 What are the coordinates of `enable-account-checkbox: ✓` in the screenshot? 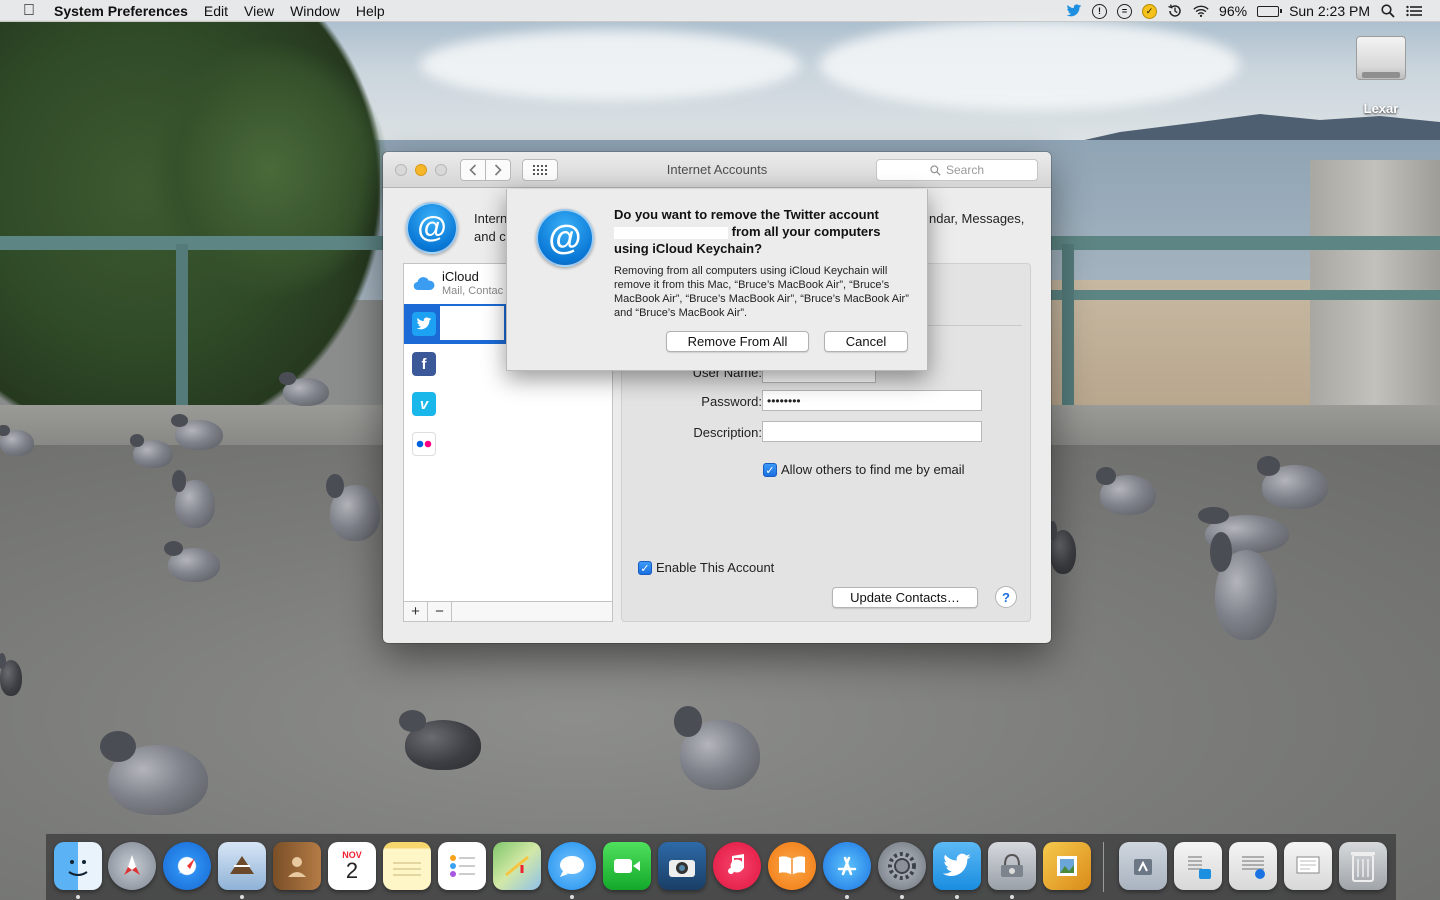 It's located at (645, 568).